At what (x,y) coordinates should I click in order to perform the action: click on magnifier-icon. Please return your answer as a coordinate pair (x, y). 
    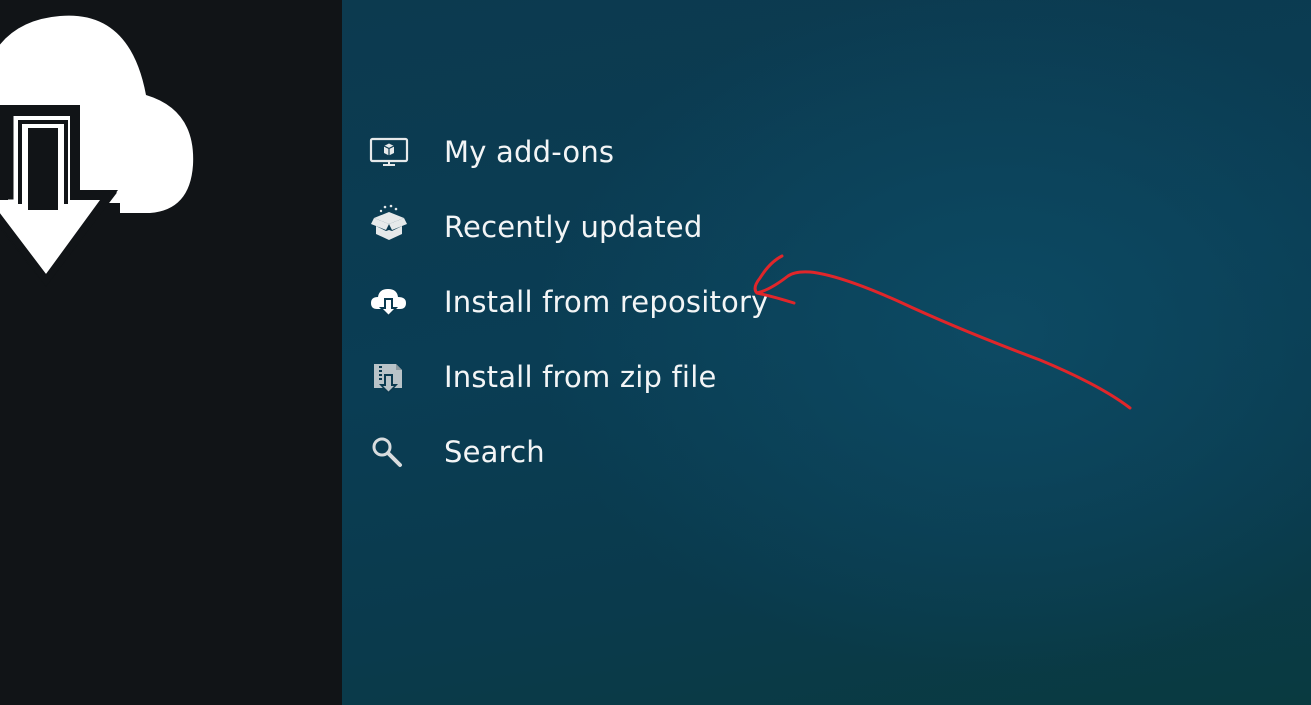
    Looking at the image, I should click on (389, 452).